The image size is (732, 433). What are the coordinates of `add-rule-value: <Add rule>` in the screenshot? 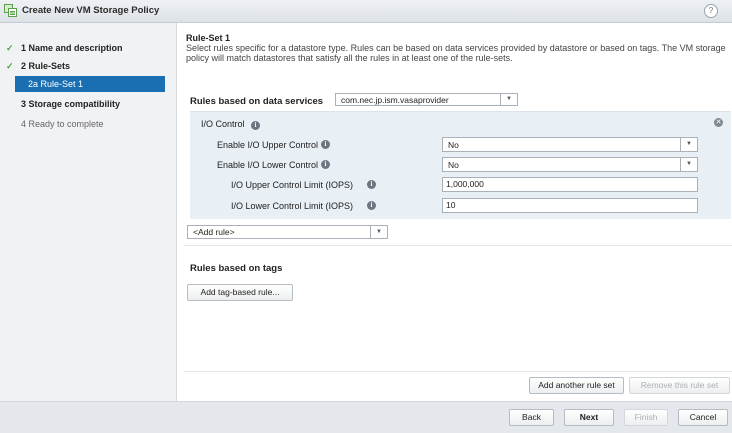 It's located at (214, 232).